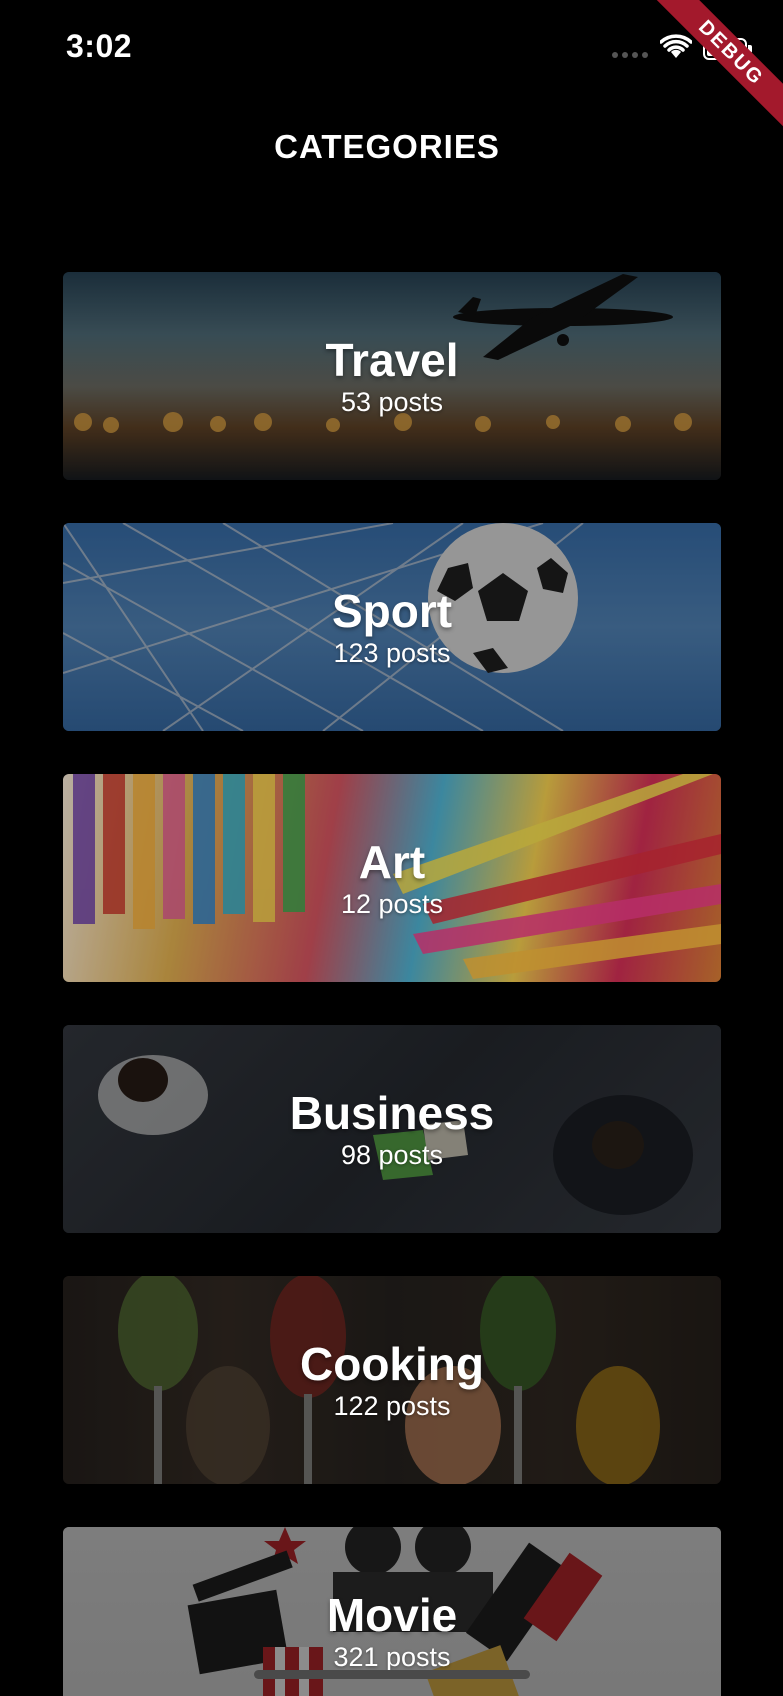 The height and width of the screenshot is (1696, 783). What do you see at coordinates (630, 55) in the screenshot?
I see `signal-dots-icon` at bounding box center [630, 55].